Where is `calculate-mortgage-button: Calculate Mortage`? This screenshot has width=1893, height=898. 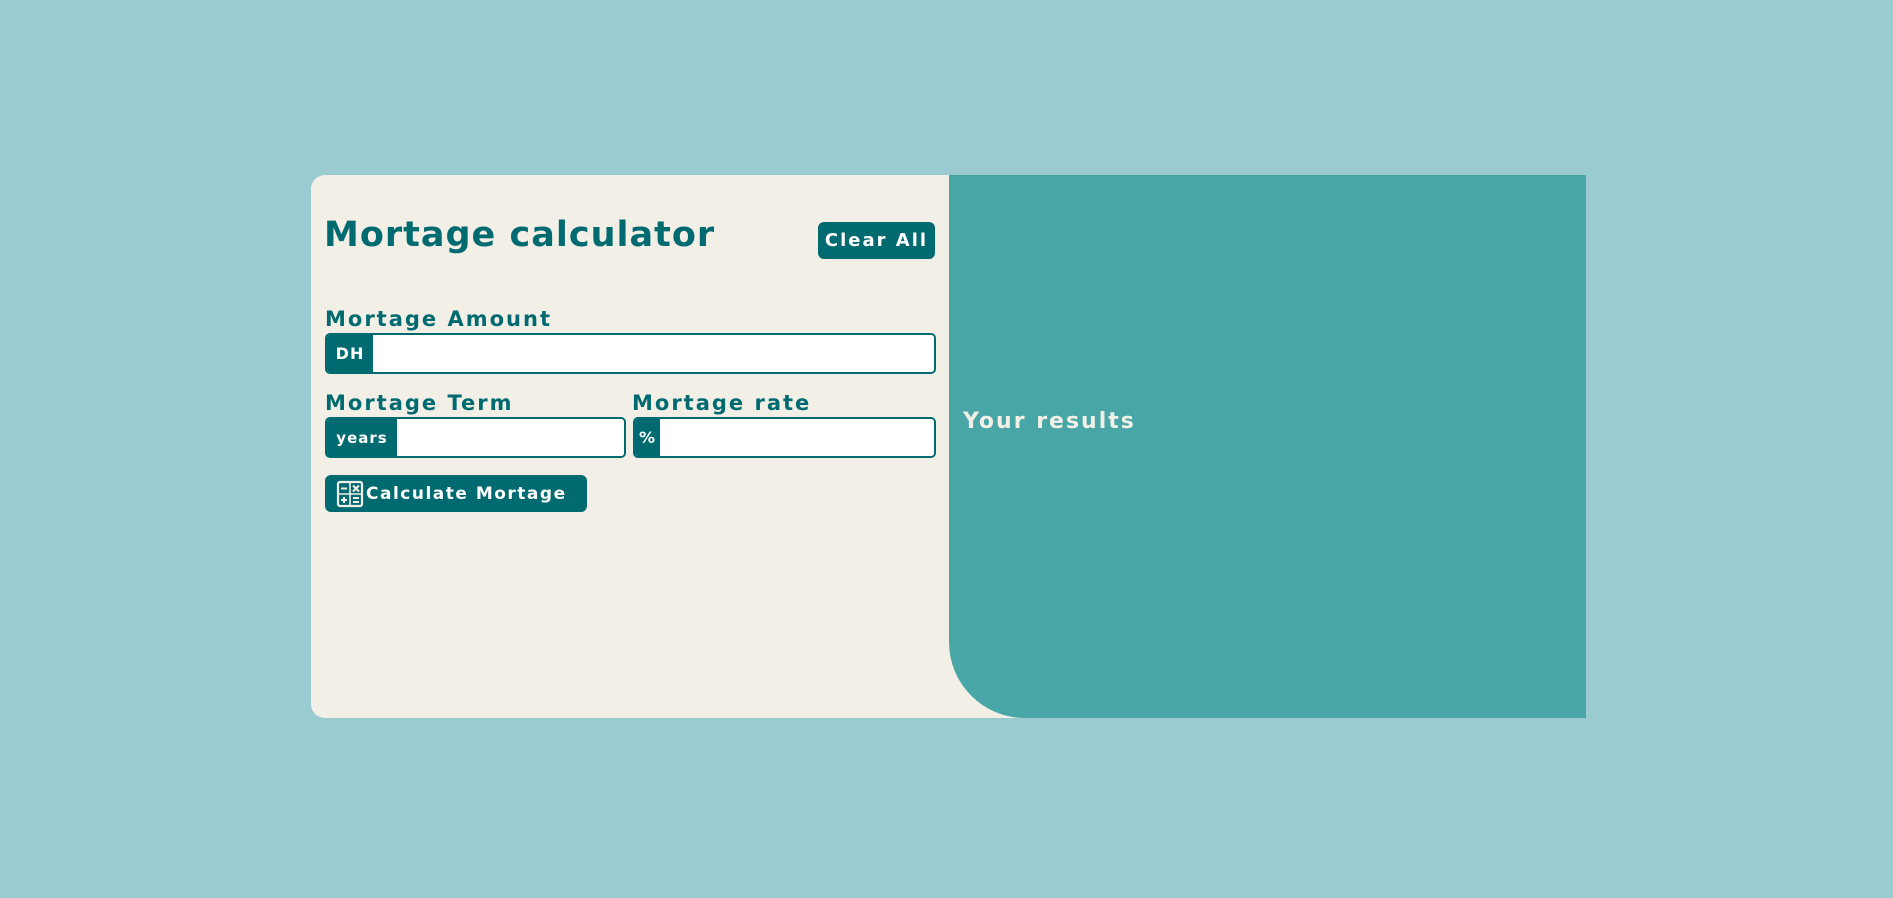
calculate-mortgage-button: Calculate Mortage is located at coordinates (456, 493).